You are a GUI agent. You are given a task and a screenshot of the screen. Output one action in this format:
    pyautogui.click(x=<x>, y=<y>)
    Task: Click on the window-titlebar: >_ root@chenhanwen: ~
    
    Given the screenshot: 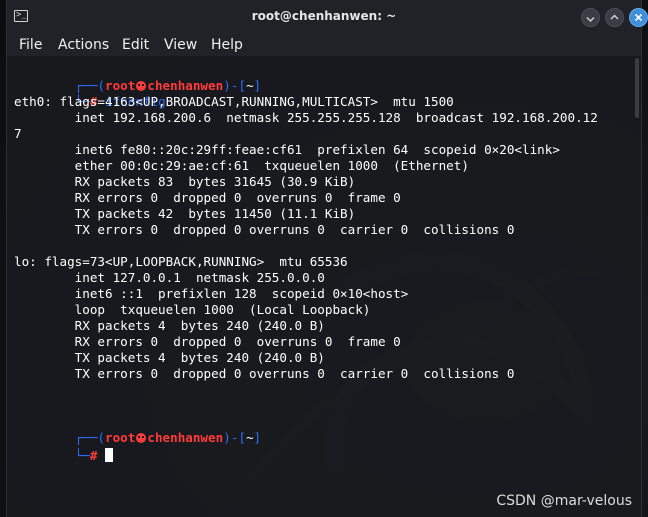 What is the action you would take?
    pyautogui.click(x=327, y=17)
    